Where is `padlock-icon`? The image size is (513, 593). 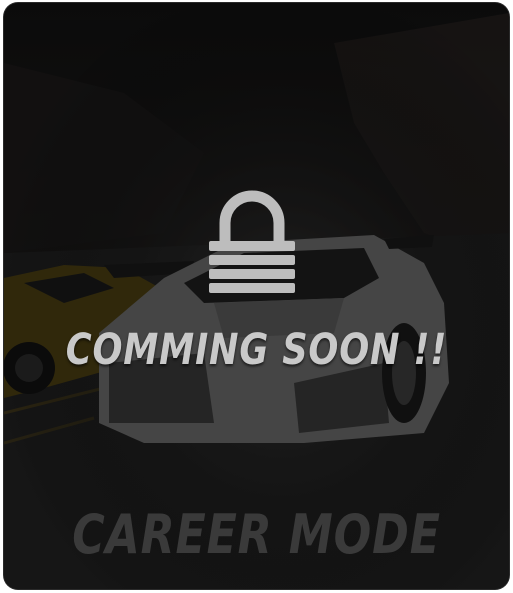 padlock-icon is located at coordinates (252, 241).